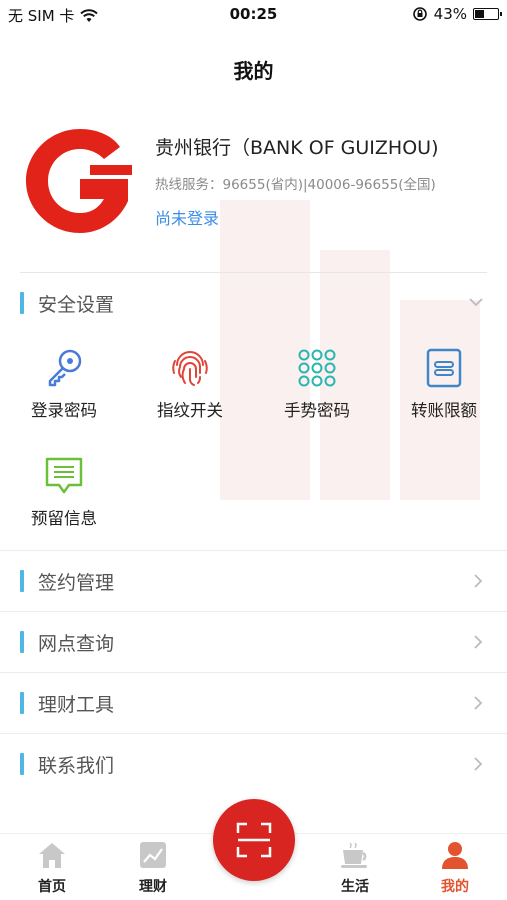  I want to click on tab-mine: 我的, so click(455, 868).